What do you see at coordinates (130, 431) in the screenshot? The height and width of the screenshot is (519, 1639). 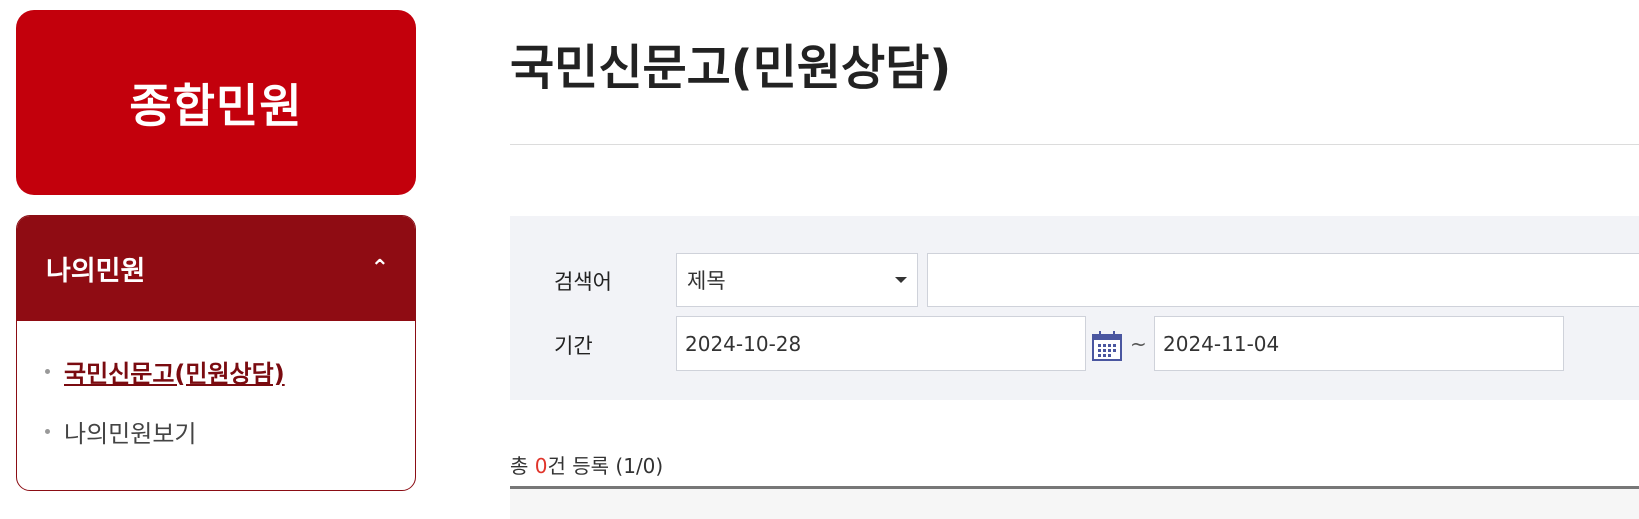 I see `sidebar-item-label: 나의민원보기` at bounding box center [130, 431].